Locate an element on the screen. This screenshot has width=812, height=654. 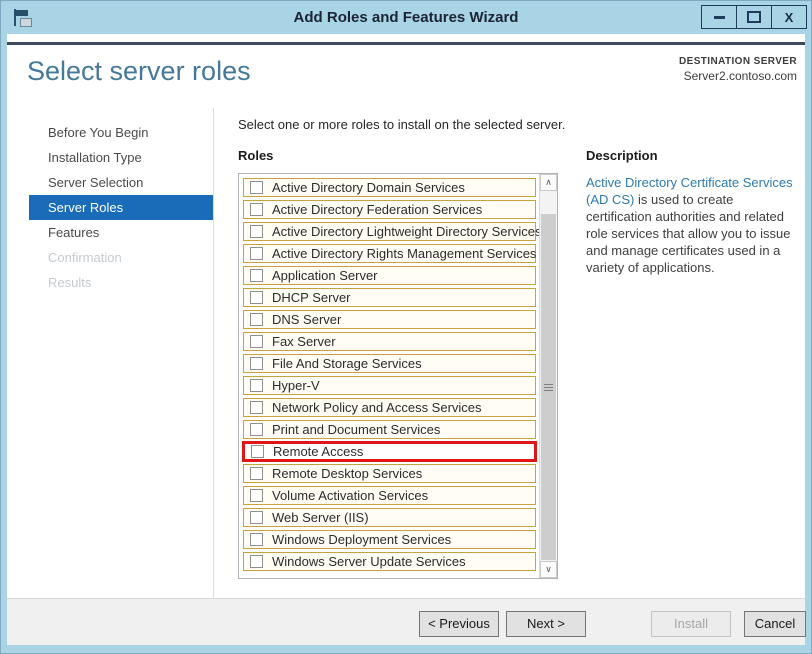
maximize-button is located at coordinates (754, 17).